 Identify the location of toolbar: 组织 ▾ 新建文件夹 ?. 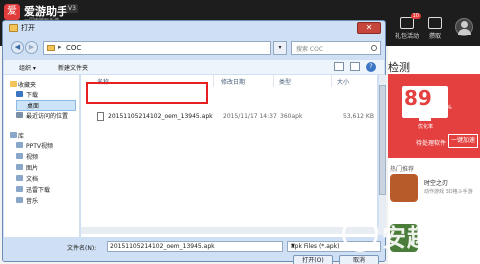
(194, 67).